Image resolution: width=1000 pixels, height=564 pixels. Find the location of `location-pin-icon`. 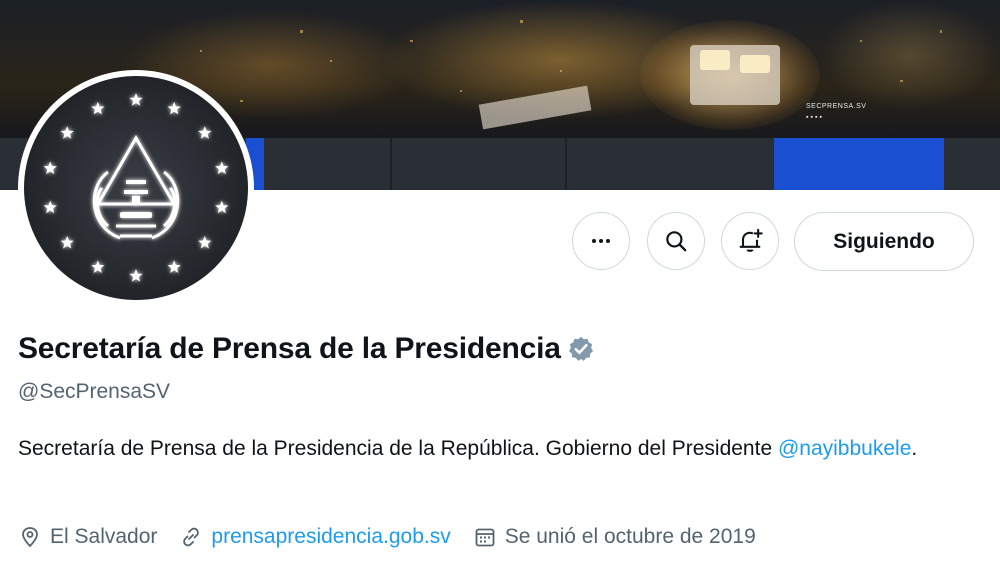

location-pin-icon is located at coordinates (30, 537).